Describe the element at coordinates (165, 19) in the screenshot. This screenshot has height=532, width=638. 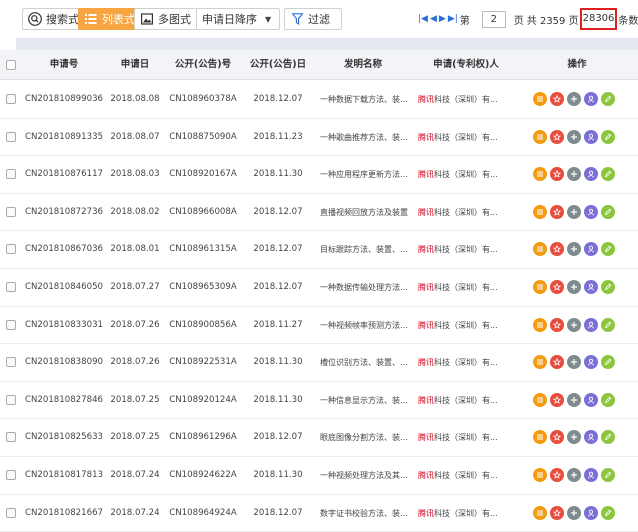
I see `multi-image-view-button: 多图式` at that location.